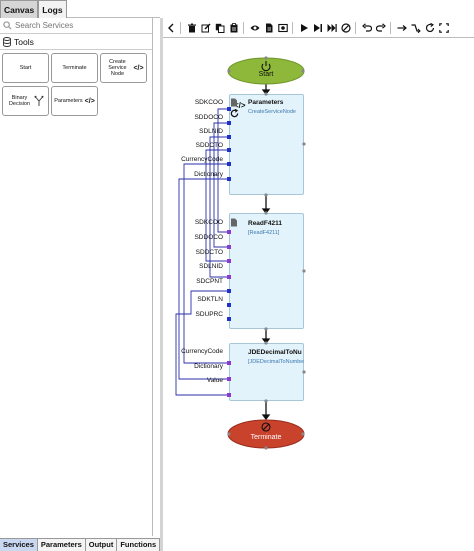 This screenshot has width=474, height=551. Describe the element at coordinates (7, 25) in the screenshot. I see `search-icon` at that location.